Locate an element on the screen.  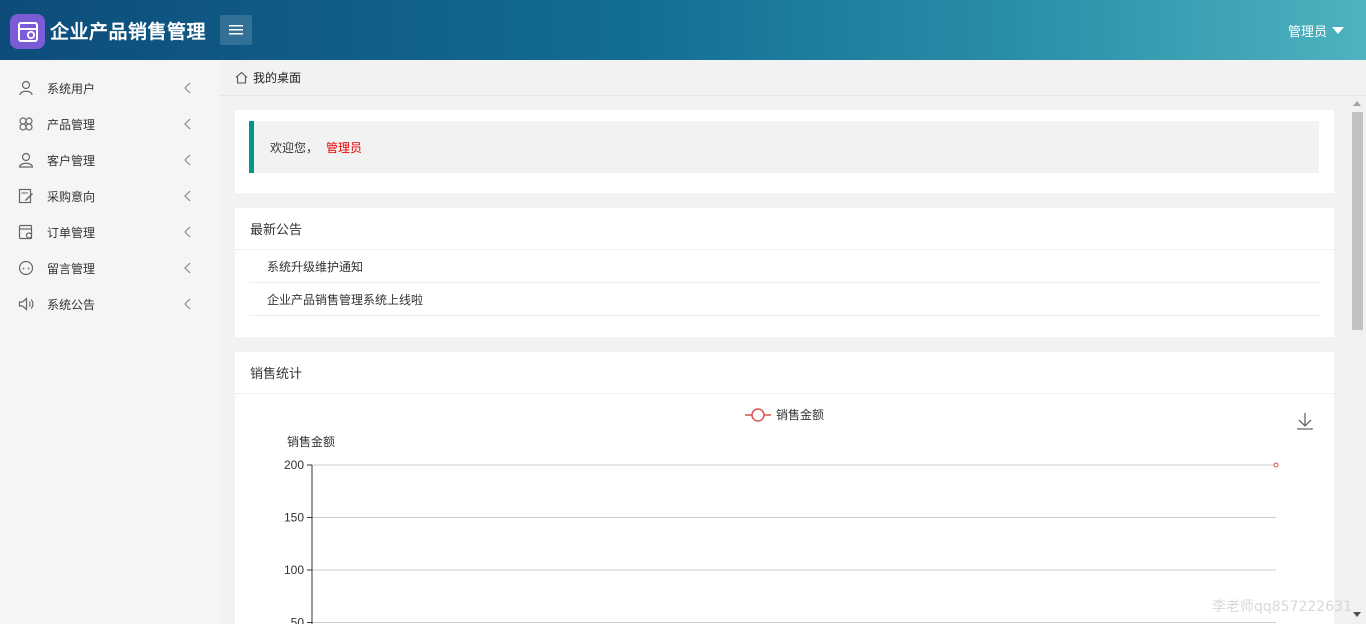
notice-item: 系统升级维护通知 is located at coordinates (784, 266).